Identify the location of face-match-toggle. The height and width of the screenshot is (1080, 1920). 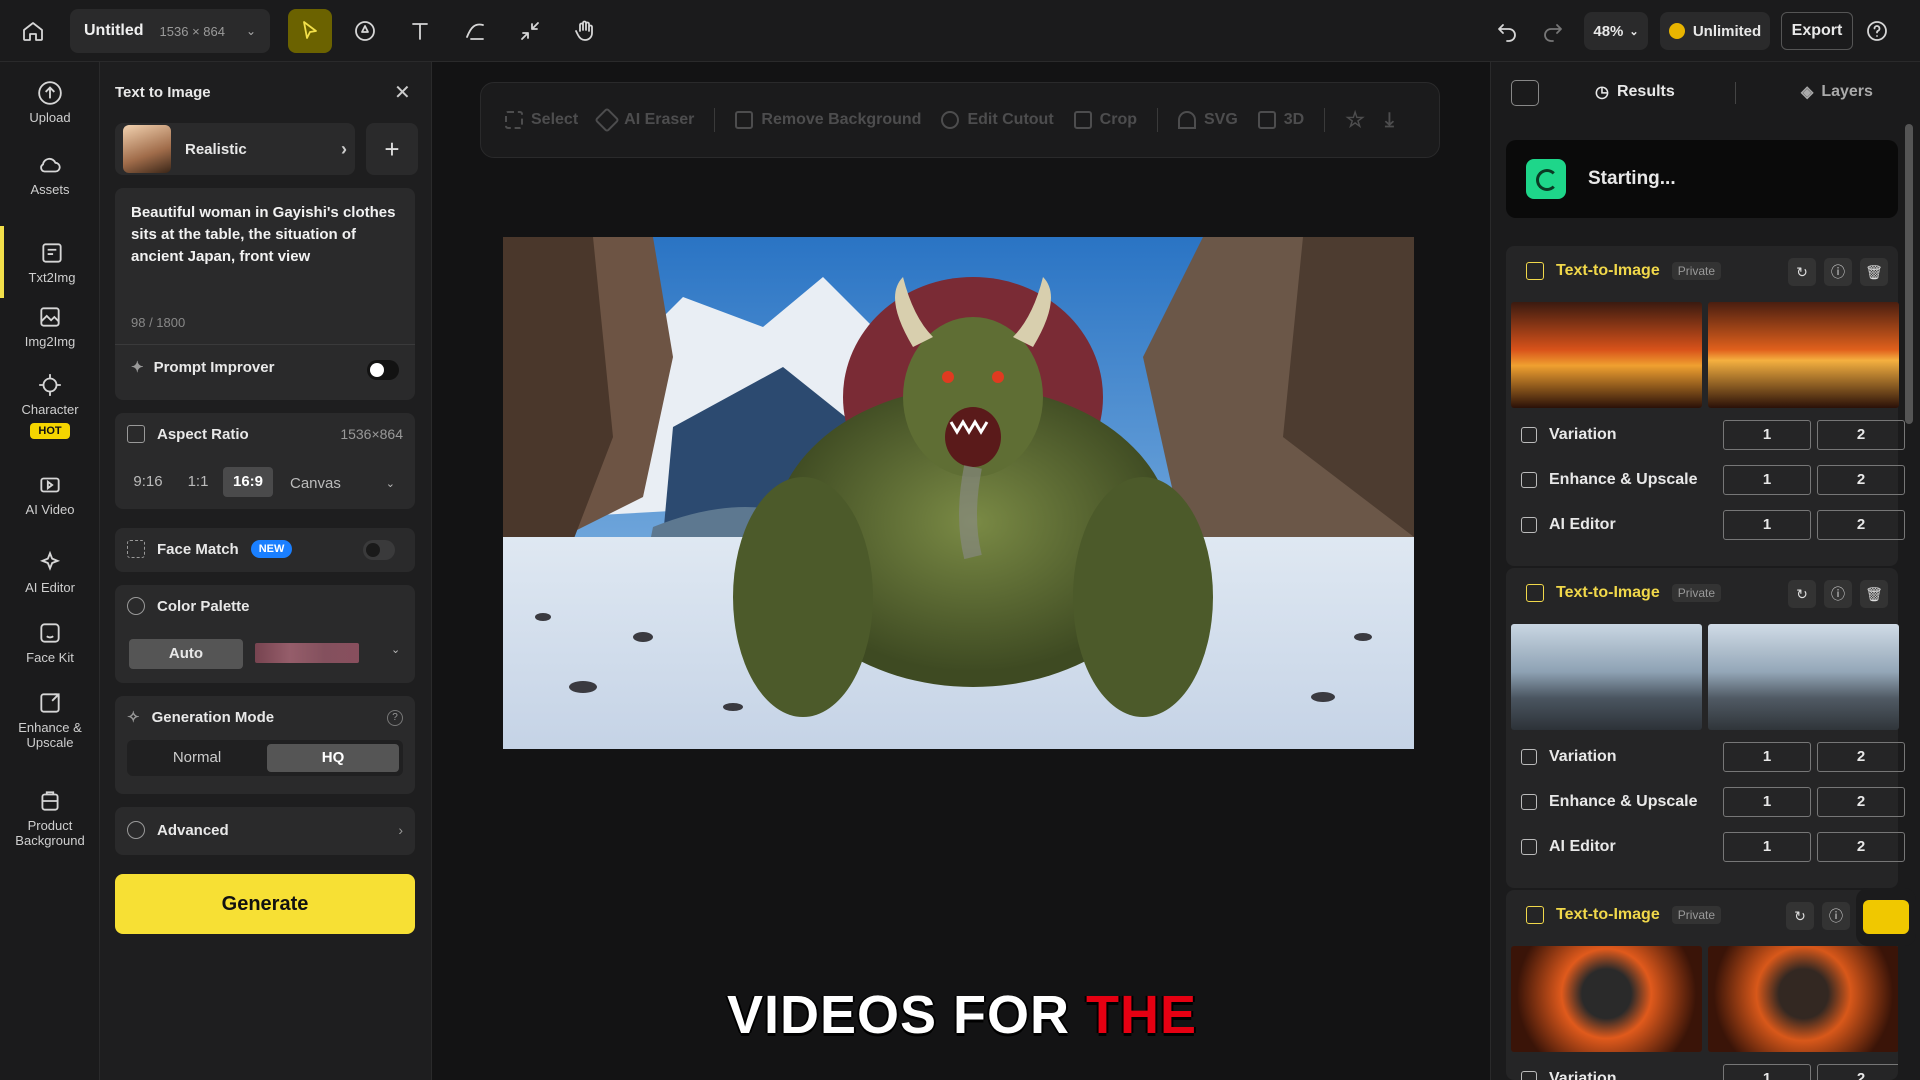
(379, 550).